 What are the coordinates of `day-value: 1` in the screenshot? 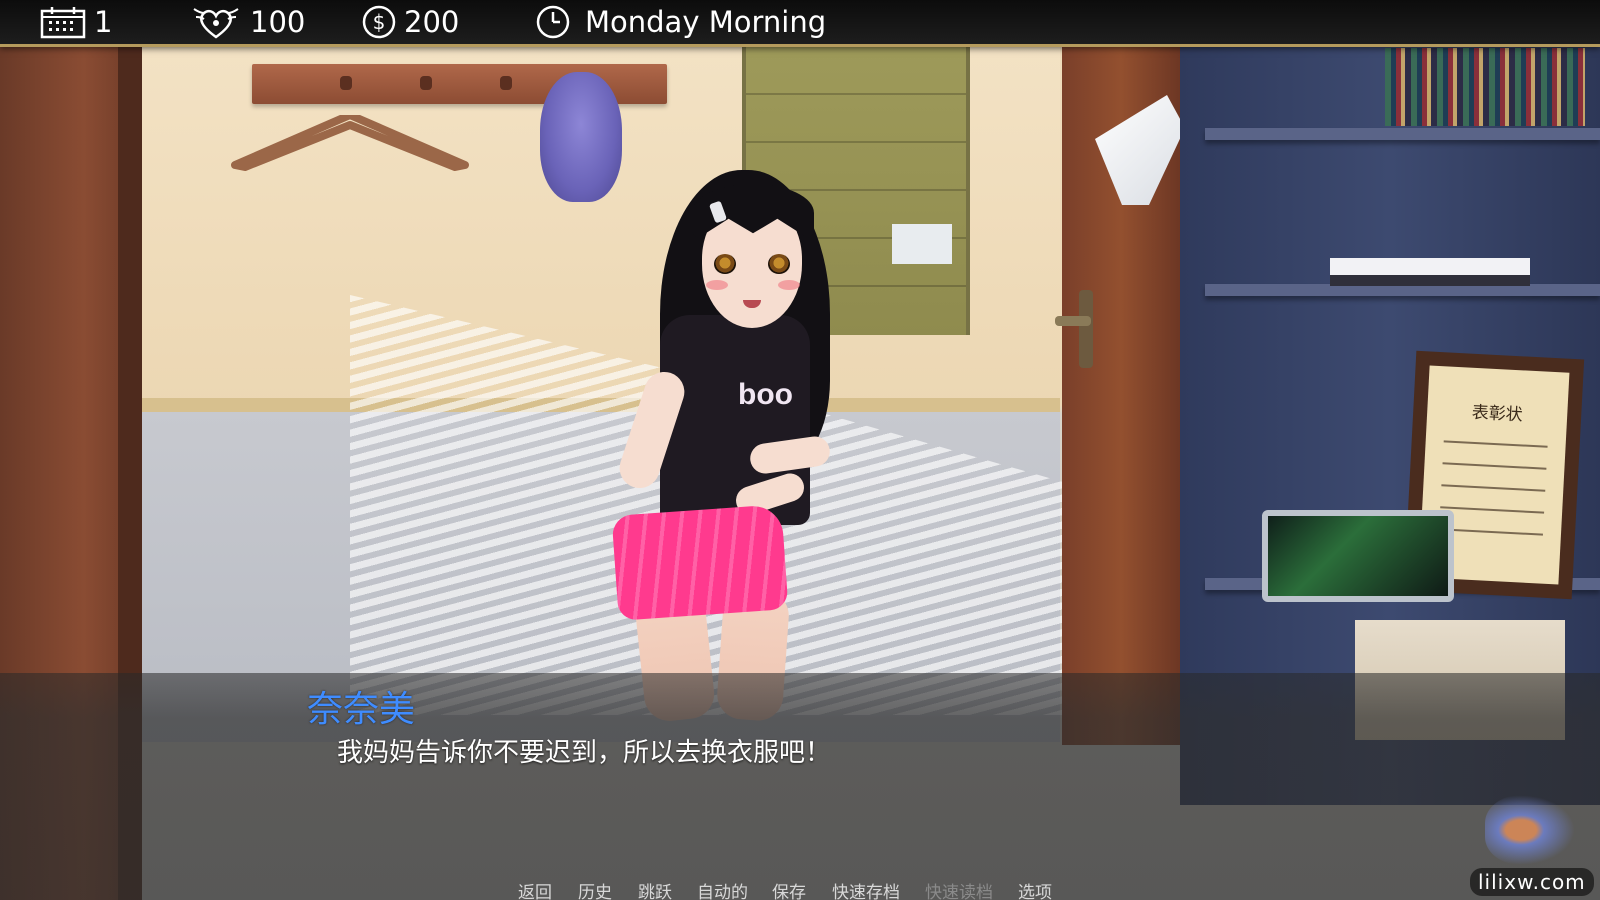 It's located at (103, 22).